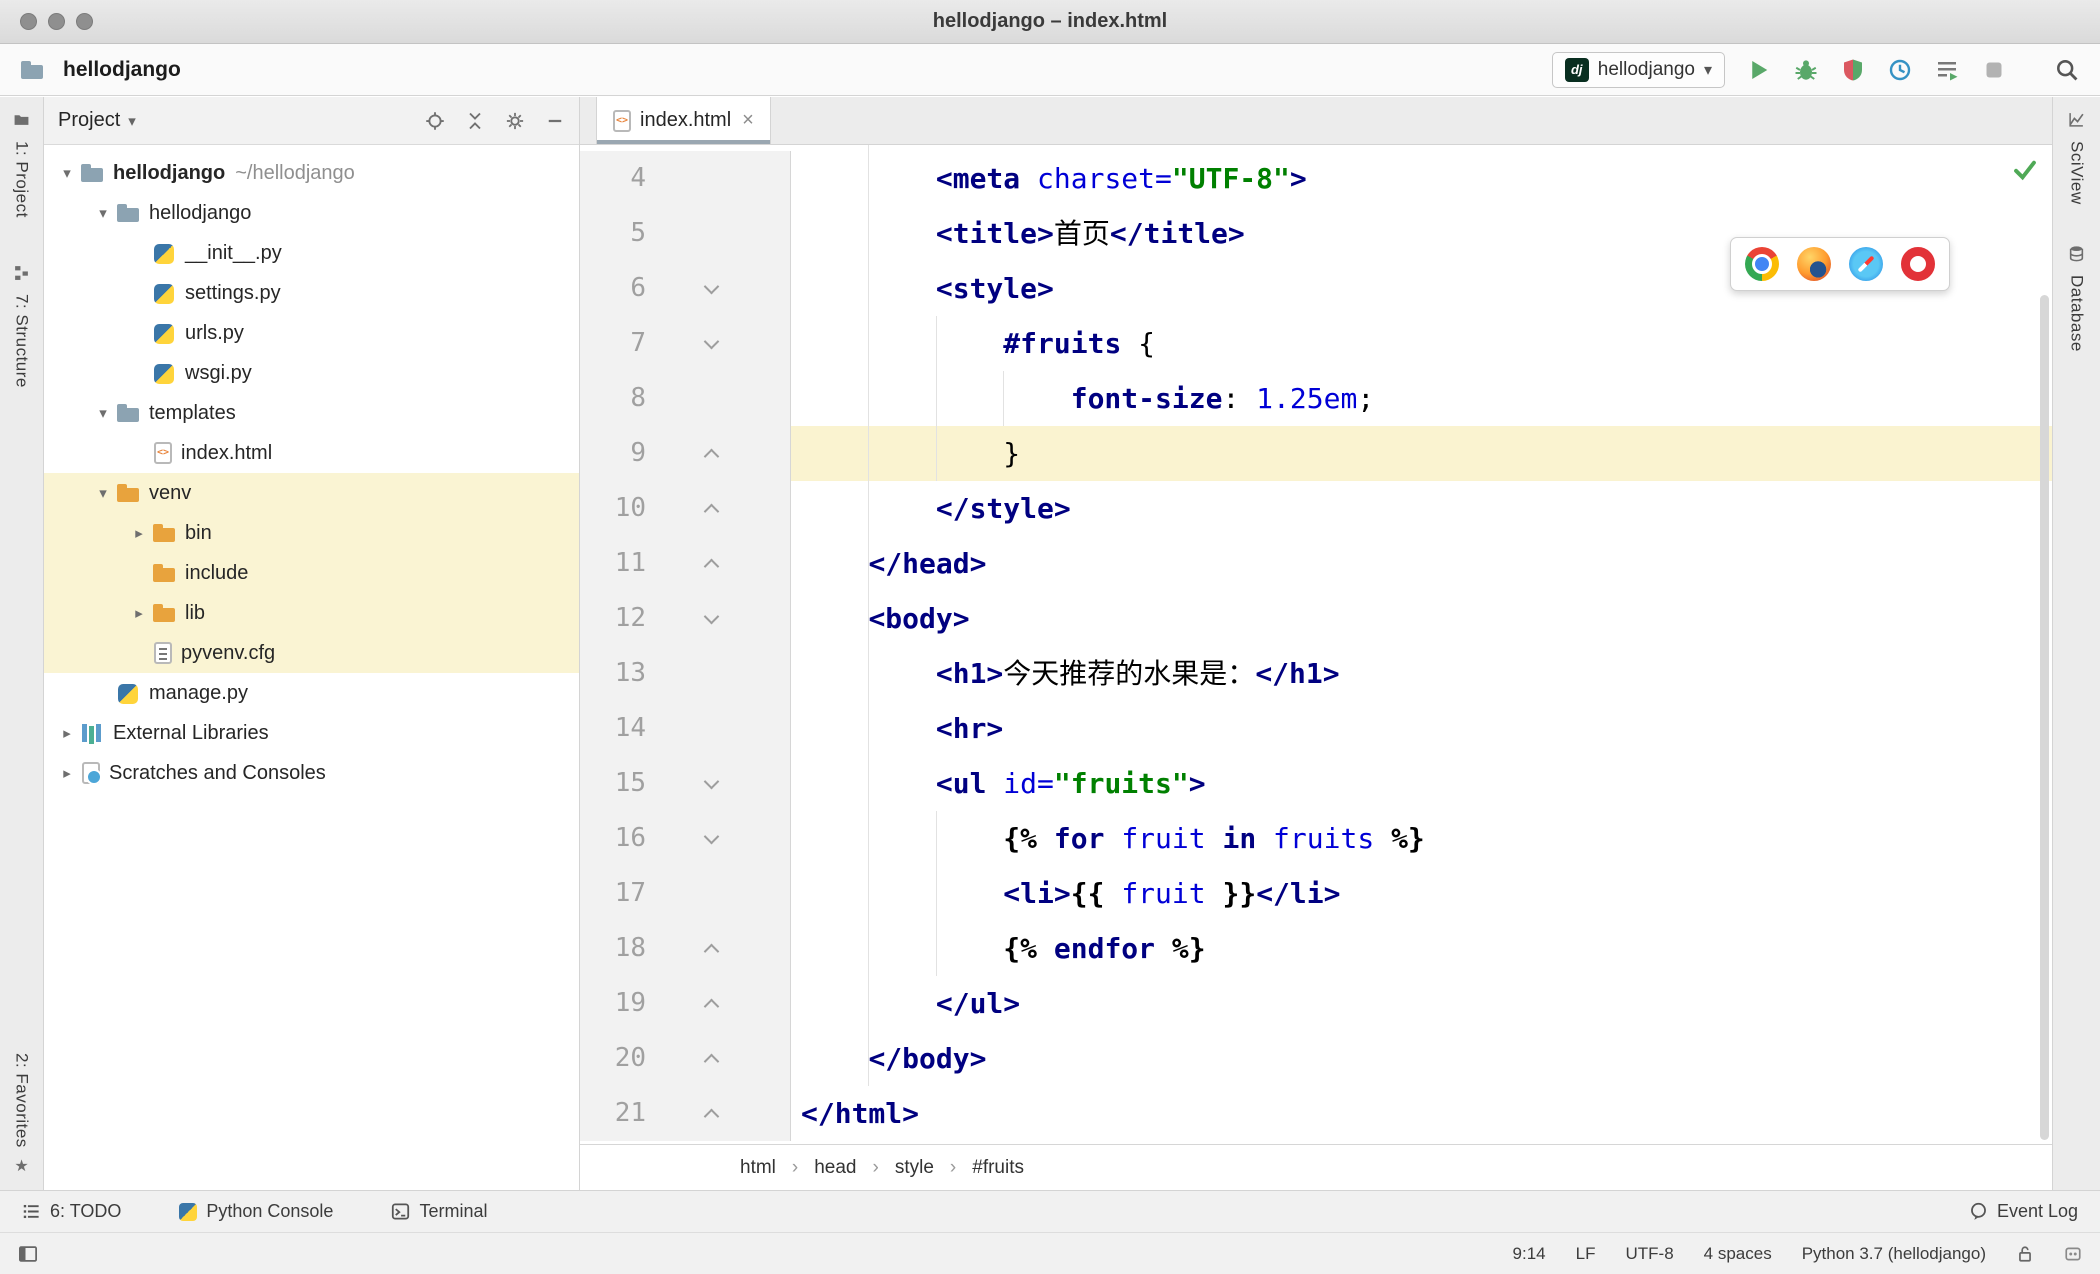 The width and height of the screenshot is (2100, 1274). Describe the element at coordinates (28, 21) in the screenshot. I see `close-window-button` at that location.